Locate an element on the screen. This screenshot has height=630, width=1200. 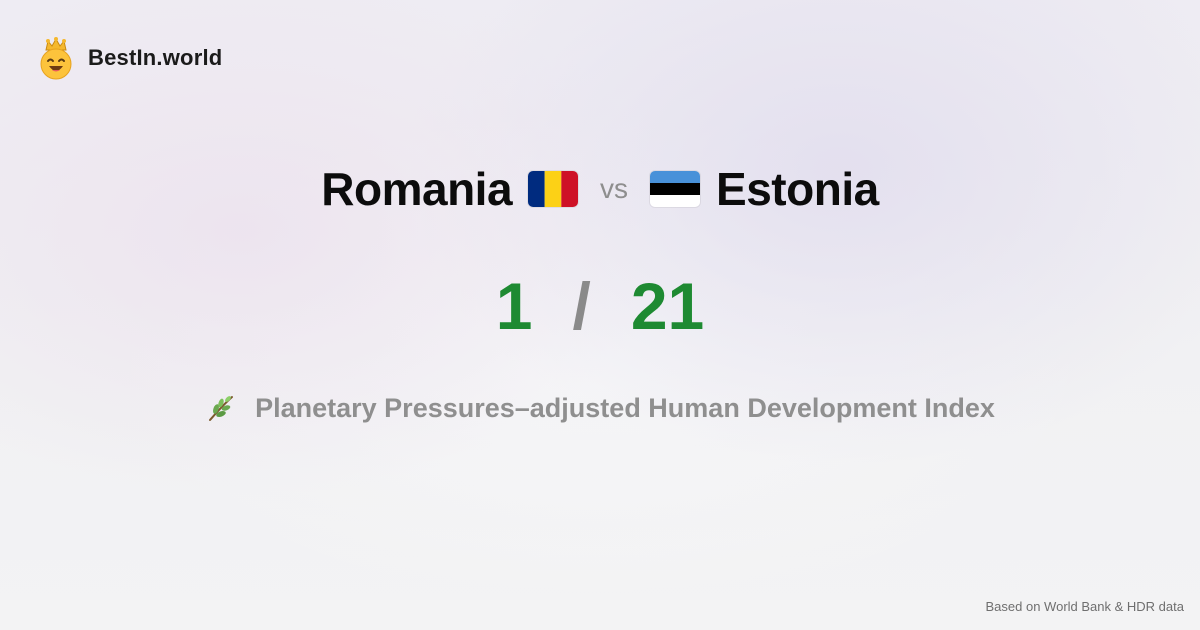
comparison-title: Romania vs Estonia is located at coordinates (600, 189).